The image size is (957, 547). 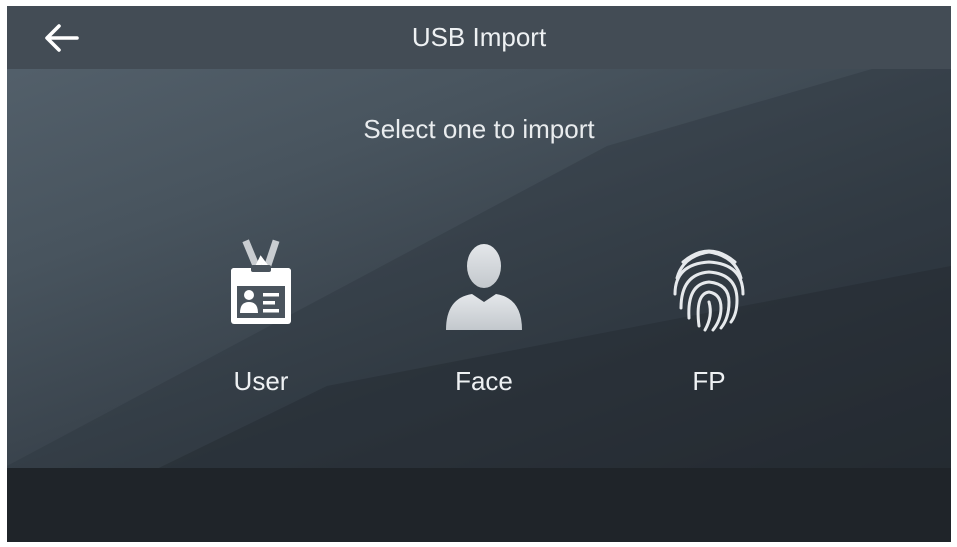 I want to click on user-option: User, so click(x=261, y=323).